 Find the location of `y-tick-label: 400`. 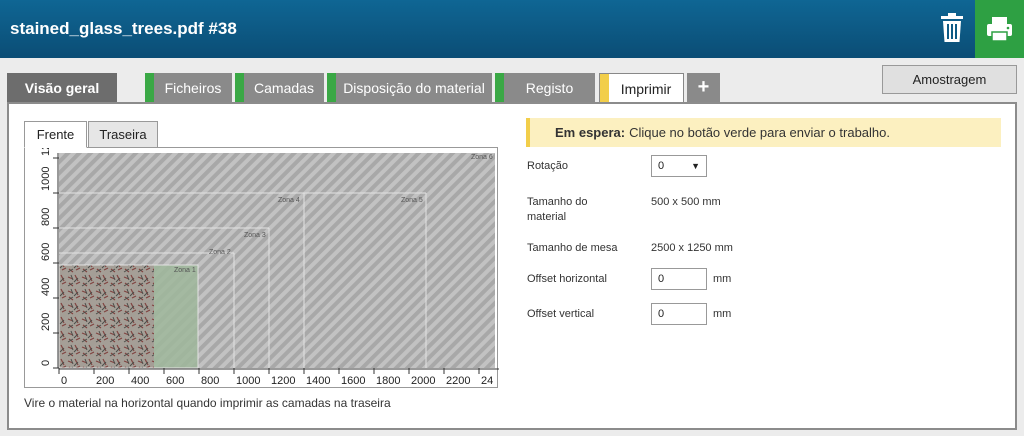

y-tick-label: 400 is located at coordinates (46, 287).